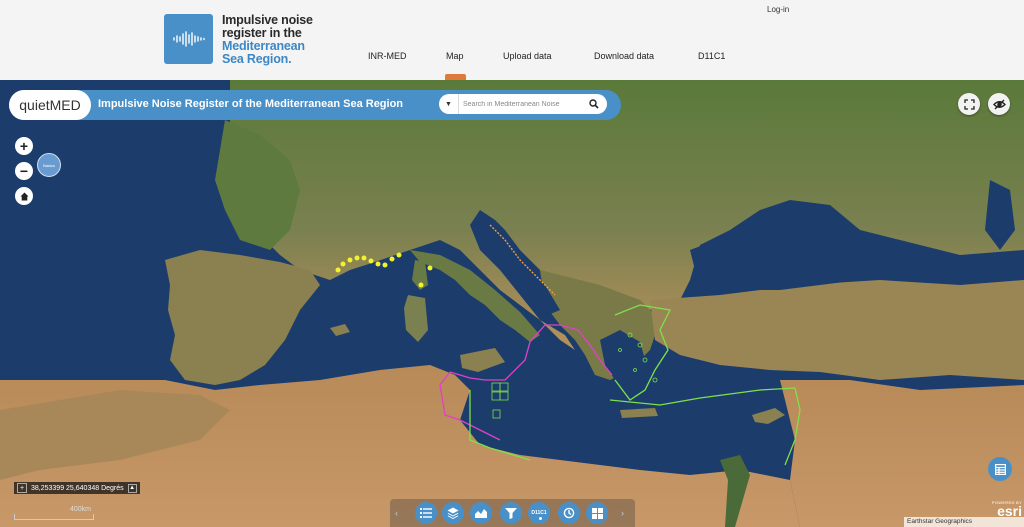 This screenshot has height=527, width=1024. What do you see at coordinates (778, 9) in the screenshot?
I see `login-link: Log-in` at bounding box center [778, 9].